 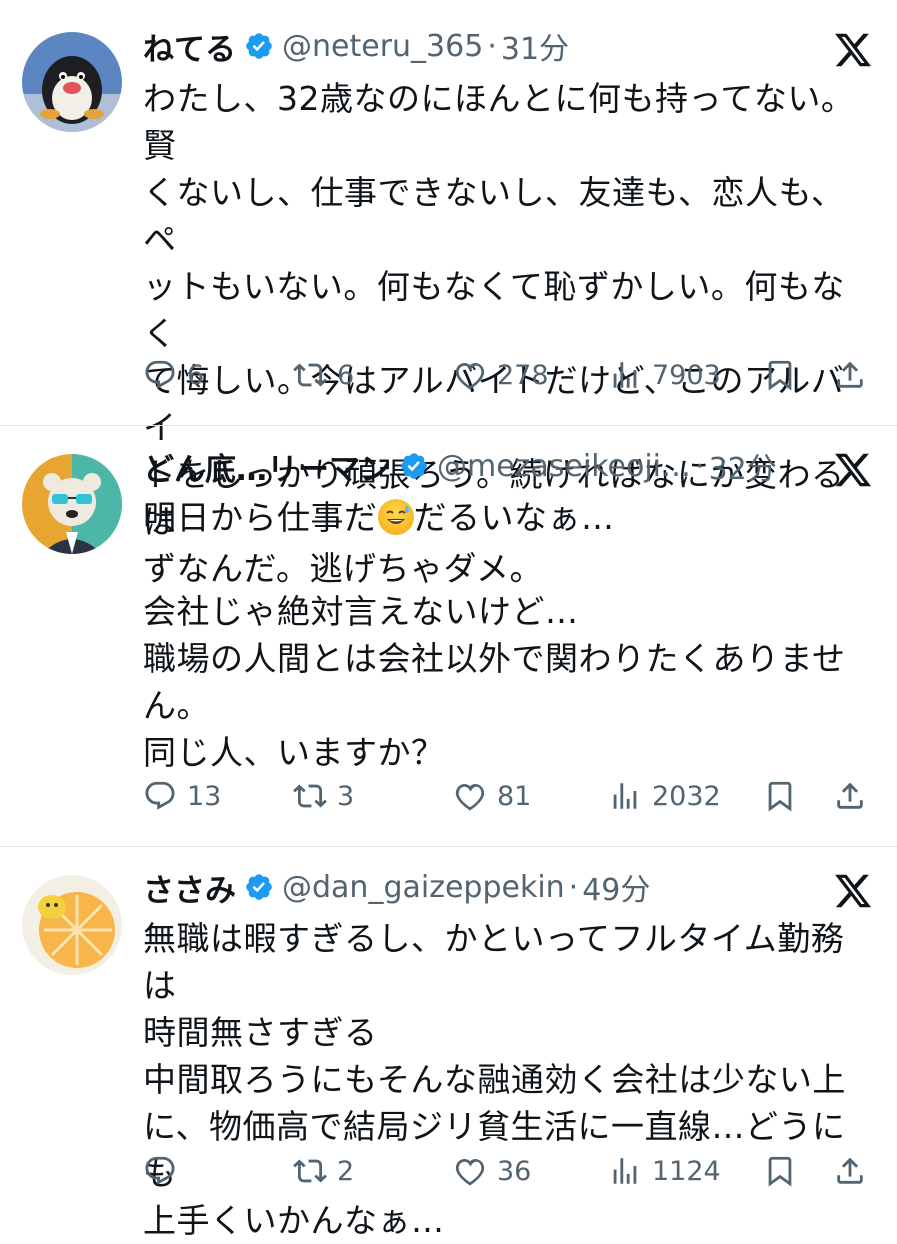 I want to click on avatar-orange-image, so click(x=72, y=925).